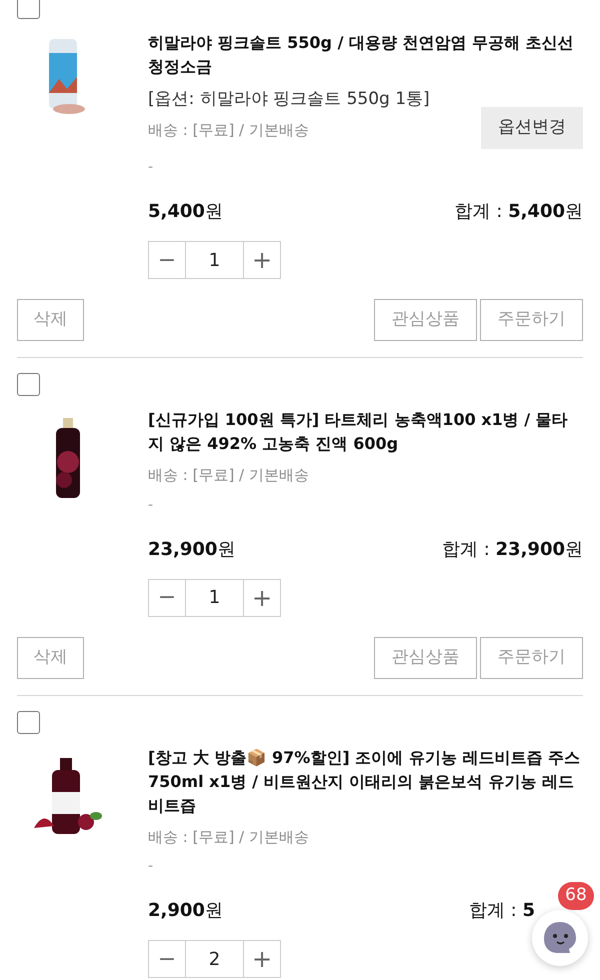 Image resolution: width=600 pixels, height=980 pixels. I want to click on quantity-field: 2, so click(214, 959).